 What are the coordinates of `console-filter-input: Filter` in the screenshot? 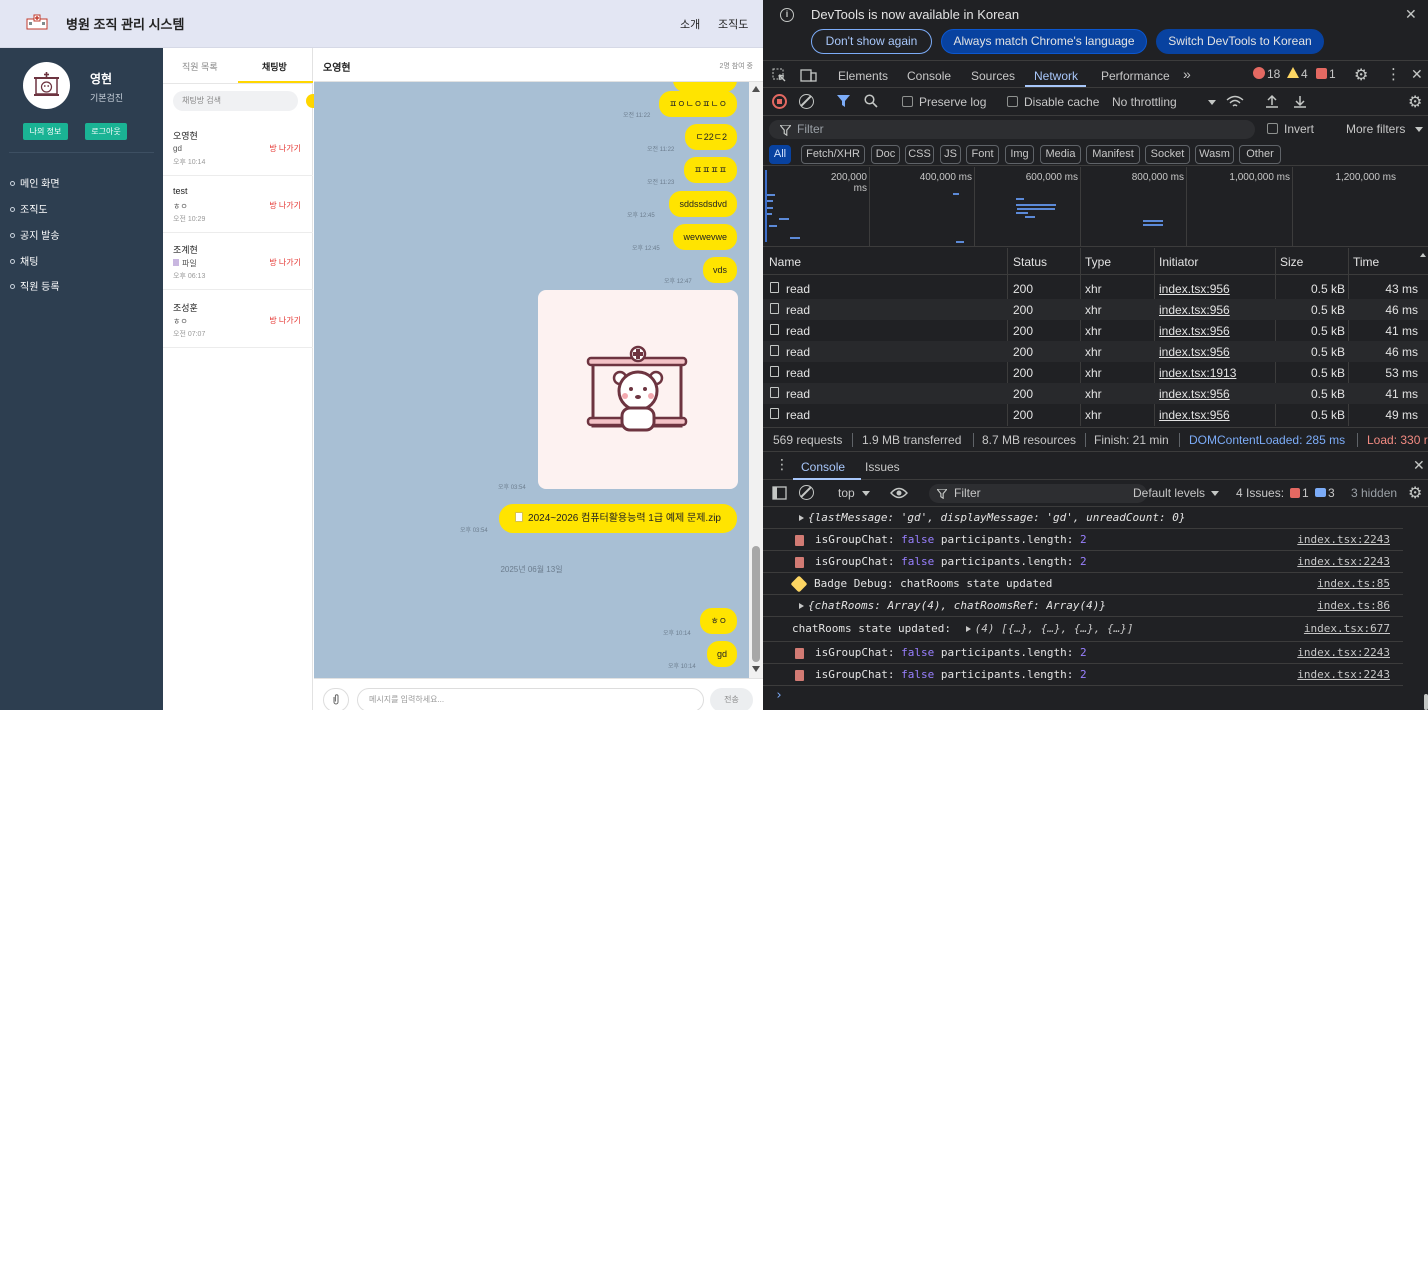 It's located at (1038, 493).